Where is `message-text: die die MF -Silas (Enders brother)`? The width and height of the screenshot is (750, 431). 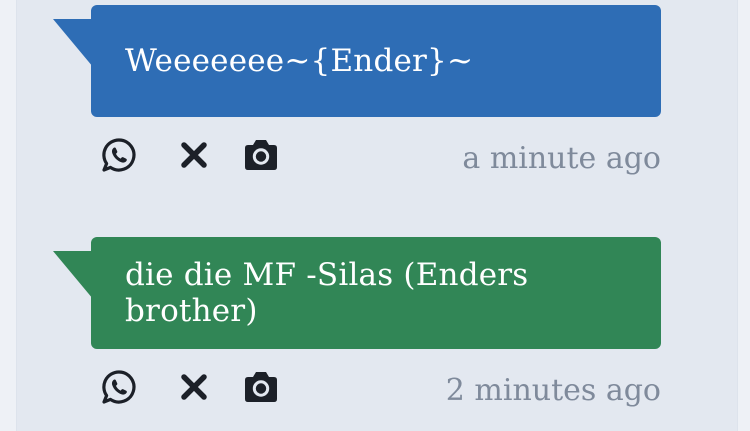
message-text: die die MF -Silas (Enders brother) is located at coordinates (327, 293).